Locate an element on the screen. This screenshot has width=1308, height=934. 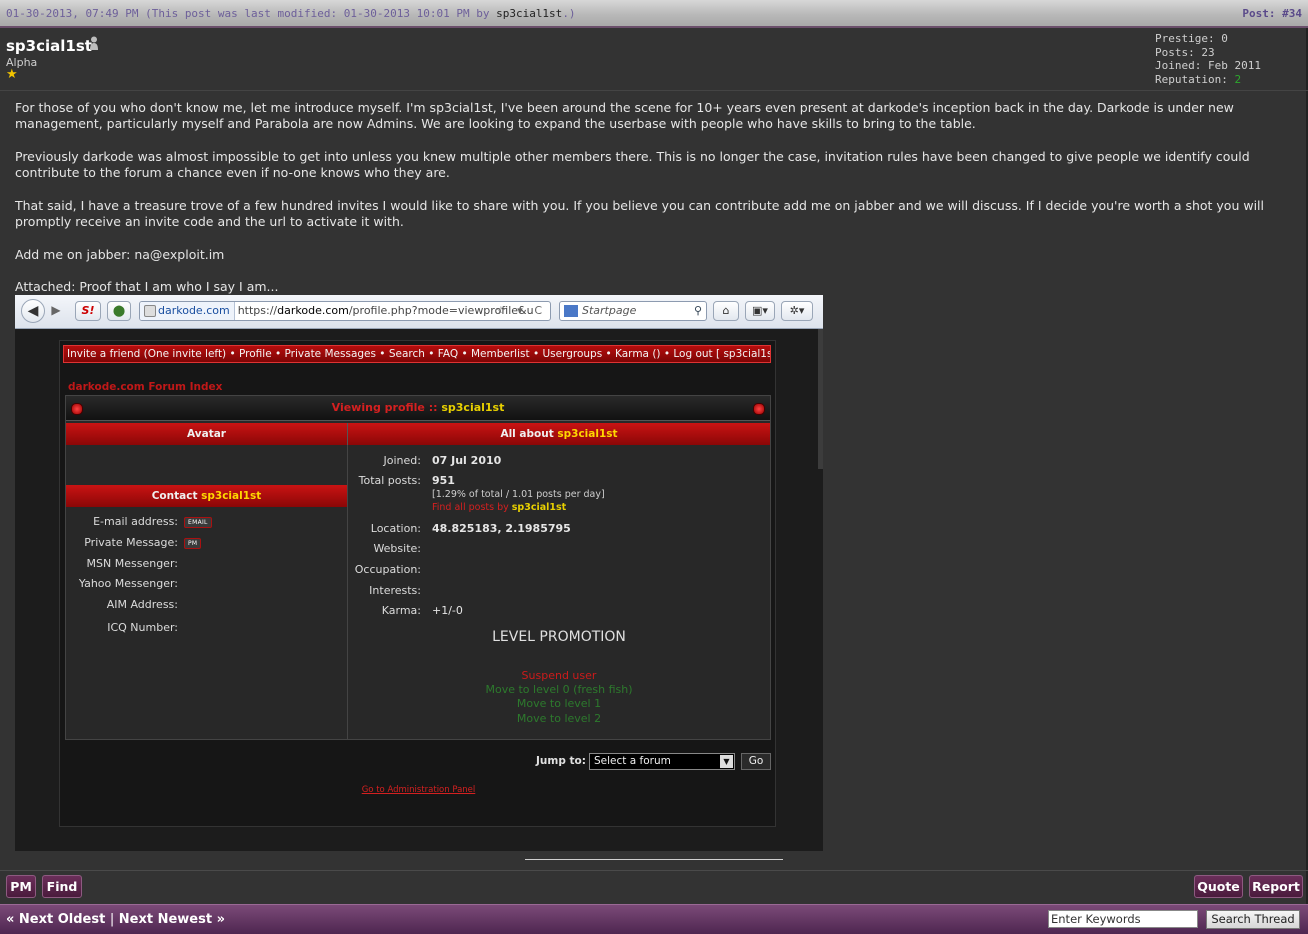
rank-star-icon: ★ is located at coordinates (12, 74).